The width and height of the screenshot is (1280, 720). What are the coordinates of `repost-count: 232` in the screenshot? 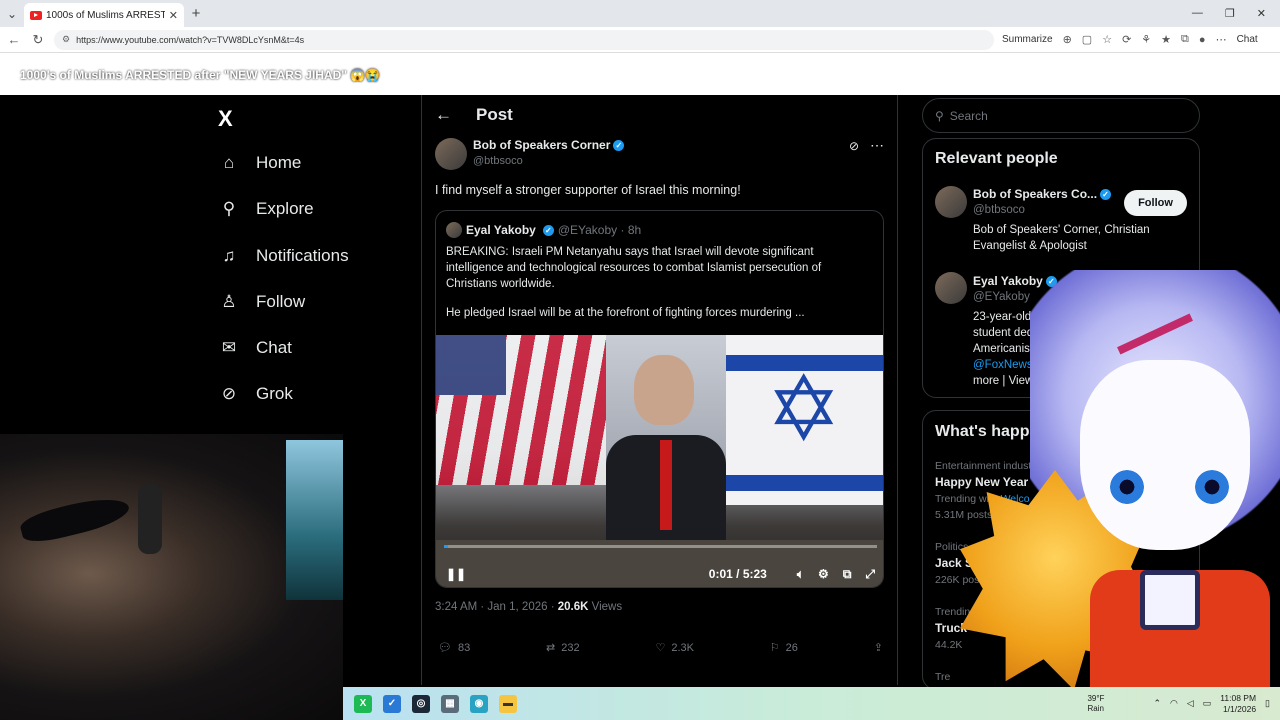 It's located at (570, 647).